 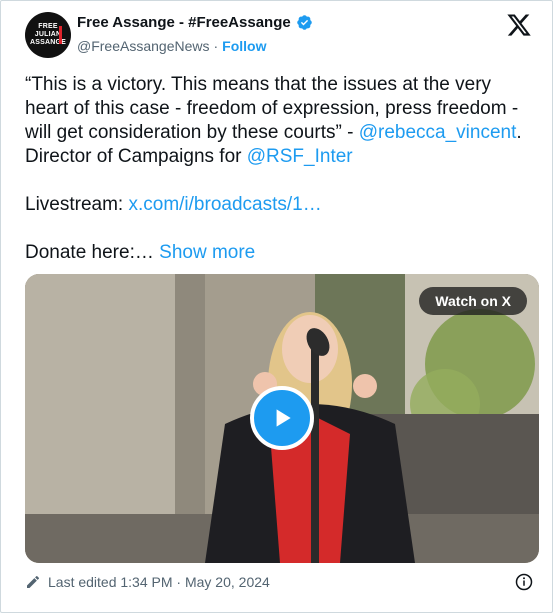 What do you see at coordinates (524, 582) in the screenshot?
I see `info-icon` at bounding box center [524, 582].